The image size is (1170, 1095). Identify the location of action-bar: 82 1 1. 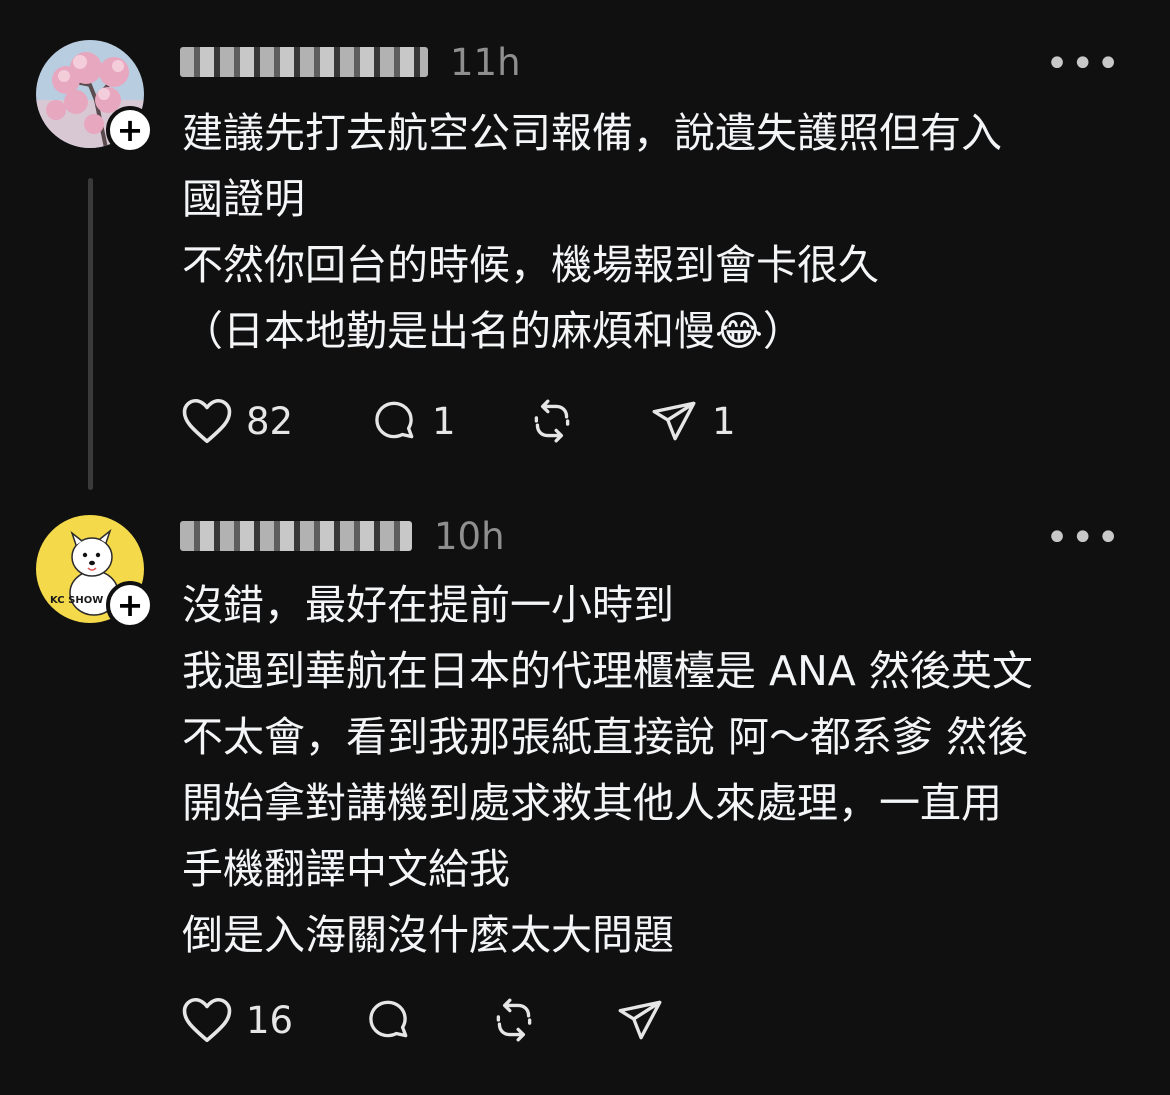
(458, 421).